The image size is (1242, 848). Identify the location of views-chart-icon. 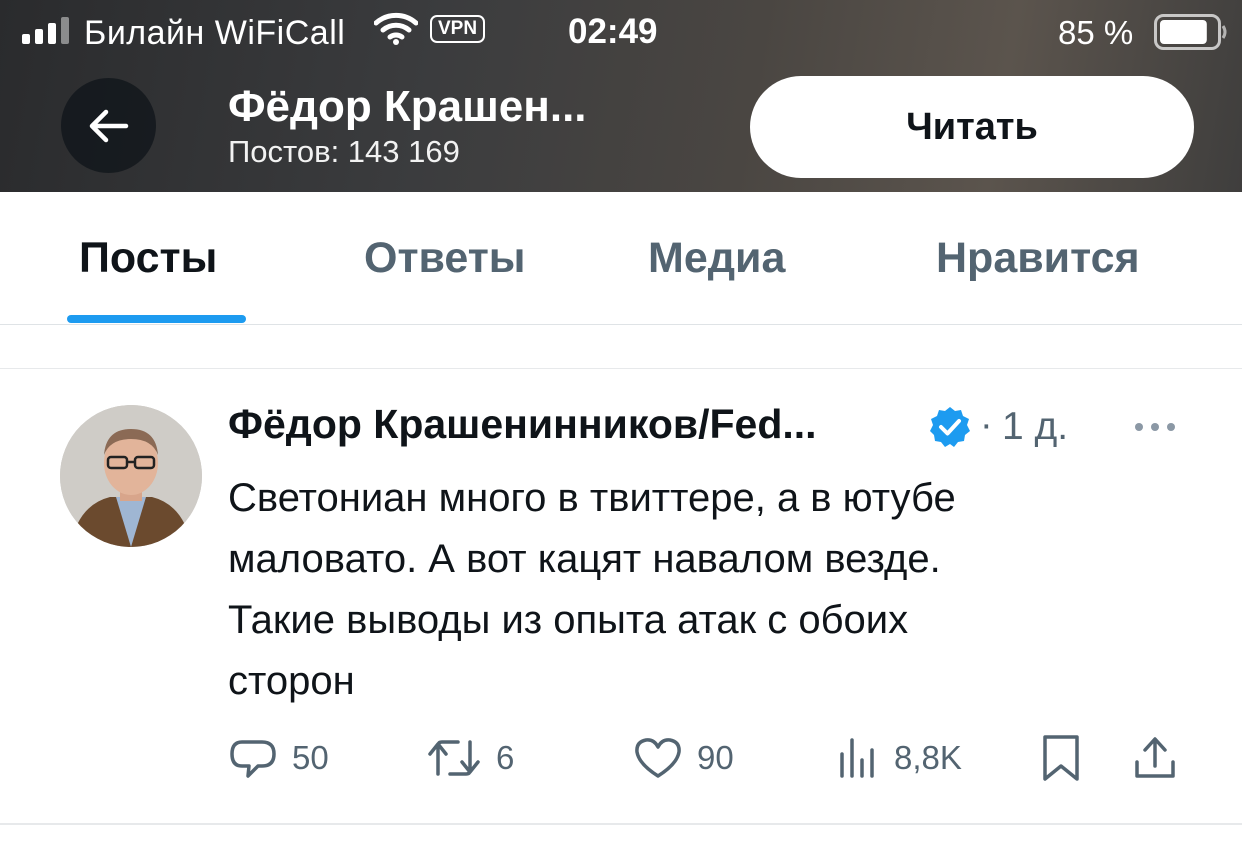
(857, 758).